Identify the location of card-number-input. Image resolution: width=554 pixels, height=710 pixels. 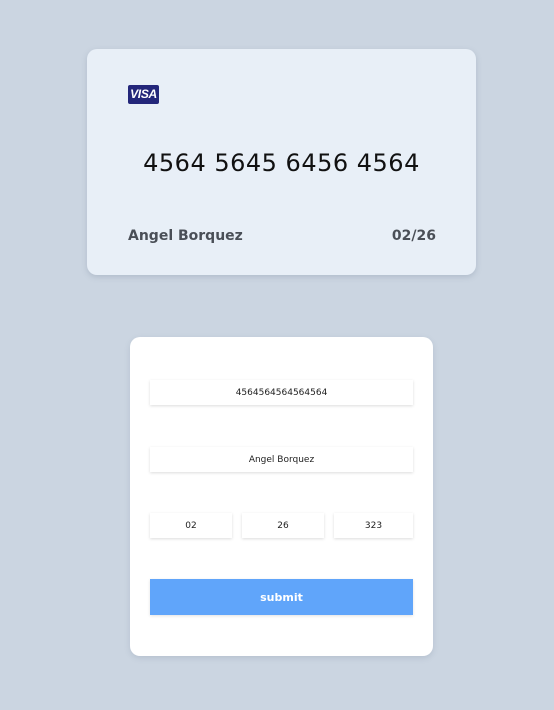
(281, 392).